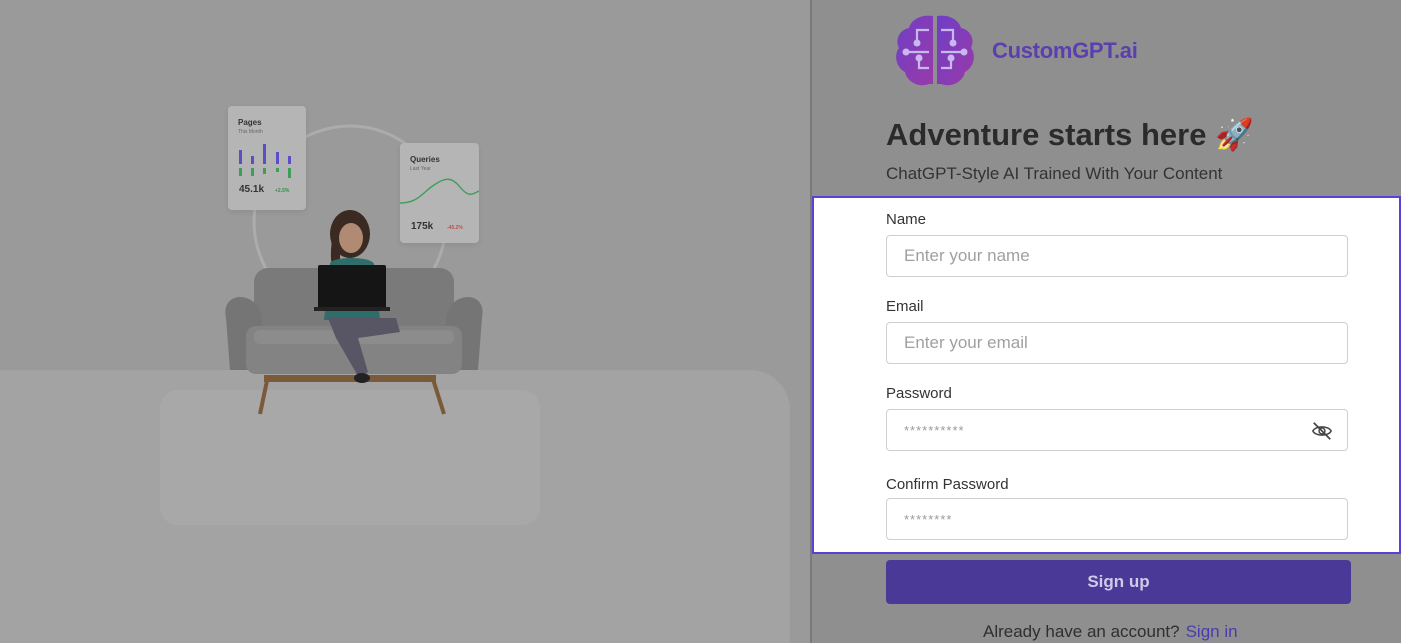 Image resolution: width=1401 pixels, height=643 pixels. What do you see at coordinates (1070, 134) in the screenshot?
I see `page-title: Adventure starts here 🚀` at bounding box center [1070, 134].